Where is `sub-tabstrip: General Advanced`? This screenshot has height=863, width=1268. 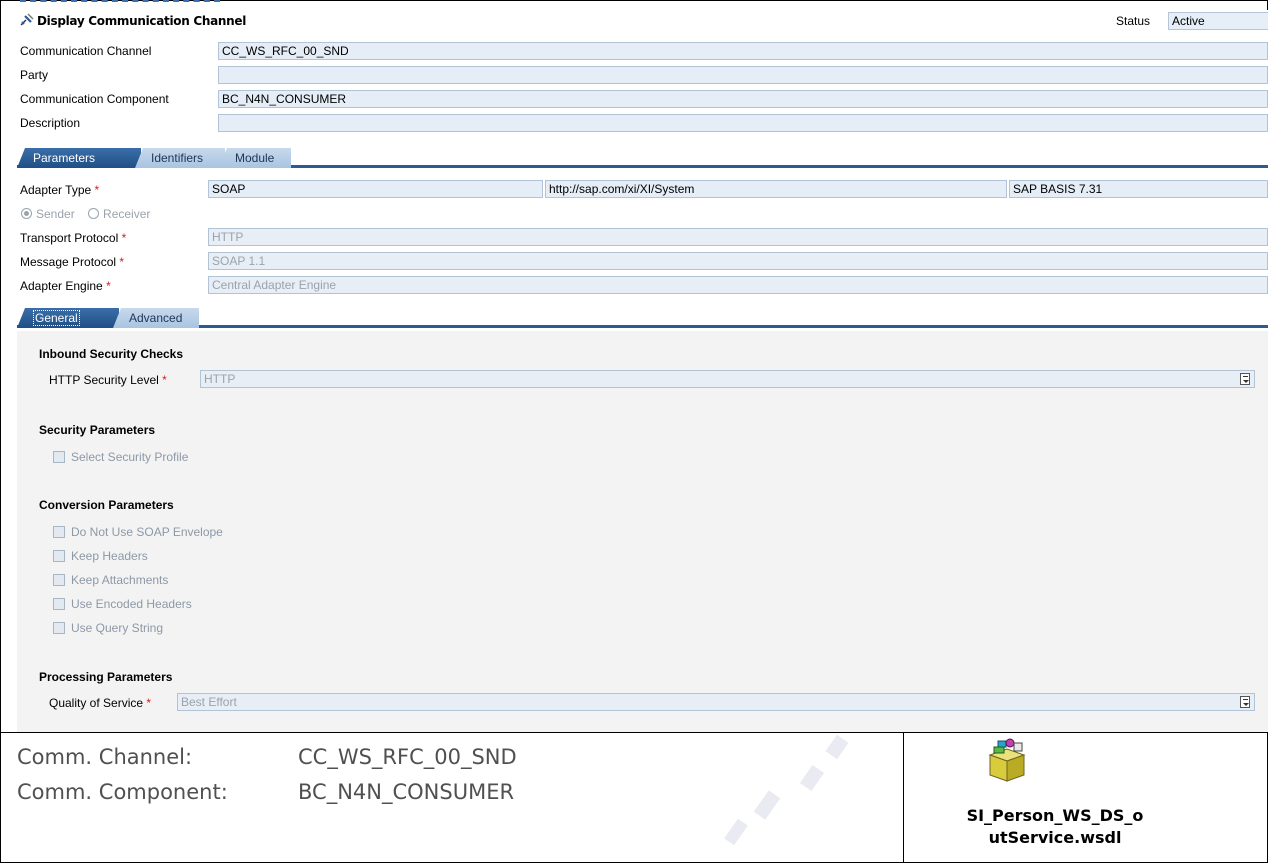
sub-tabstrip: General Advanced is located at coordinates (642, 317).